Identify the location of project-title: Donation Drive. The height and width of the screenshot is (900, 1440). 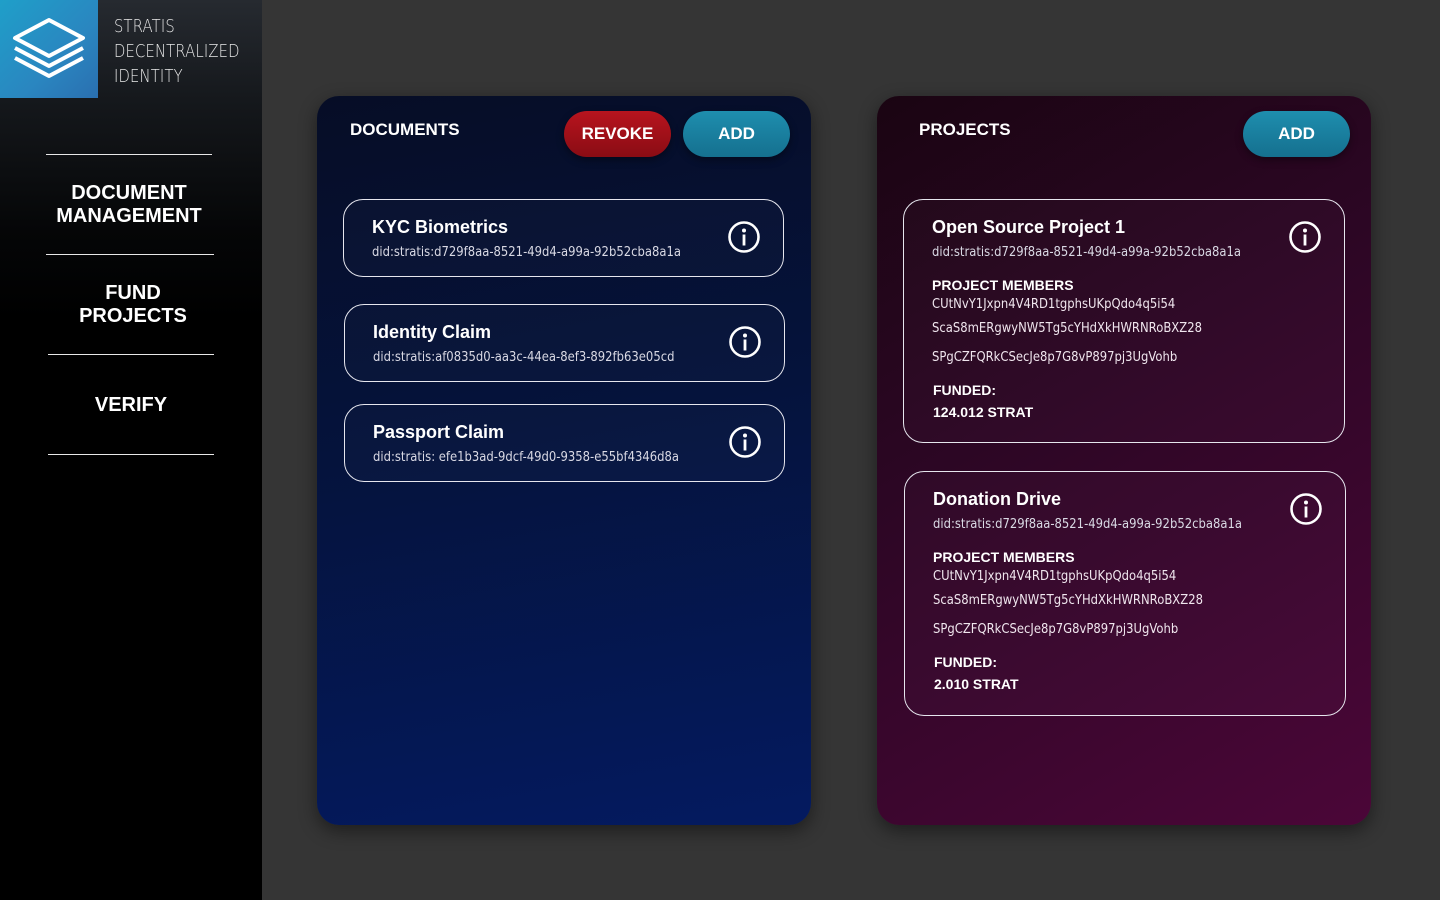
(997, 499).